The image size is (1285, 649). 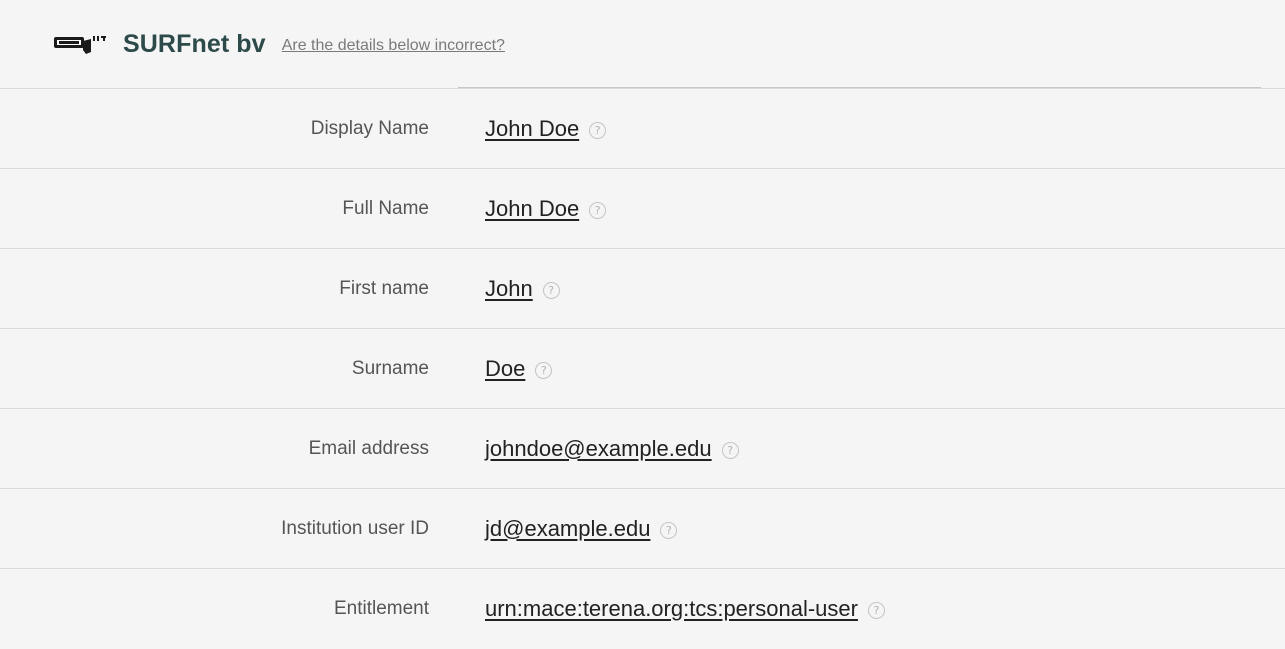 I want to click on attribute-value: johndoe@example.edu, so click(x=598, y=449).